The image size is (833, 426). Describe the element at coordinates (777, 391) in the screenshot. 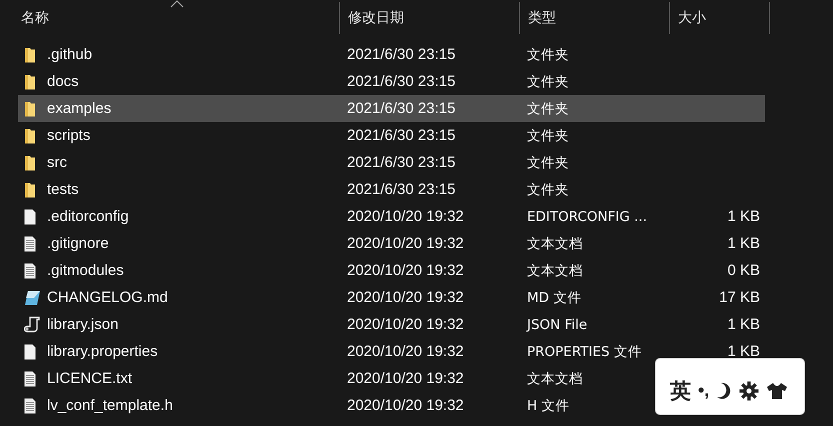

I see `shirt-icon` at that location.